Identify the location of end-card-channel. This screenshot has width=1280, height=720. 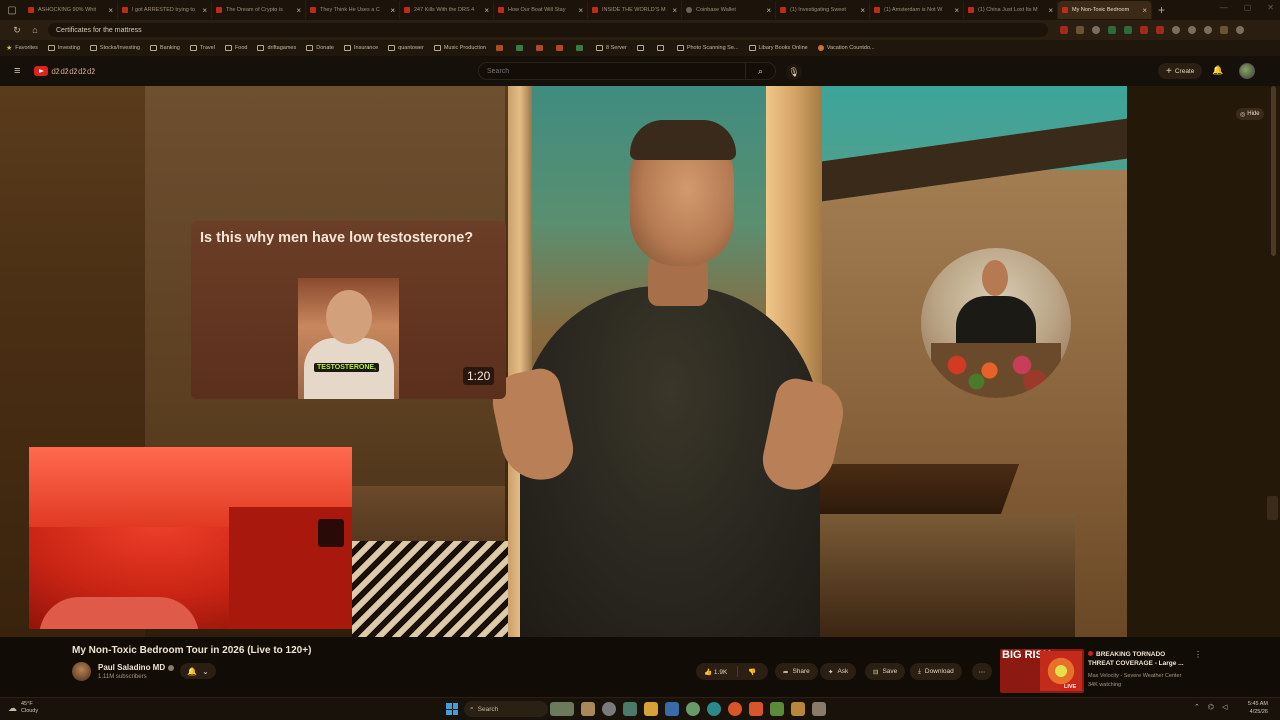
(996, 323).